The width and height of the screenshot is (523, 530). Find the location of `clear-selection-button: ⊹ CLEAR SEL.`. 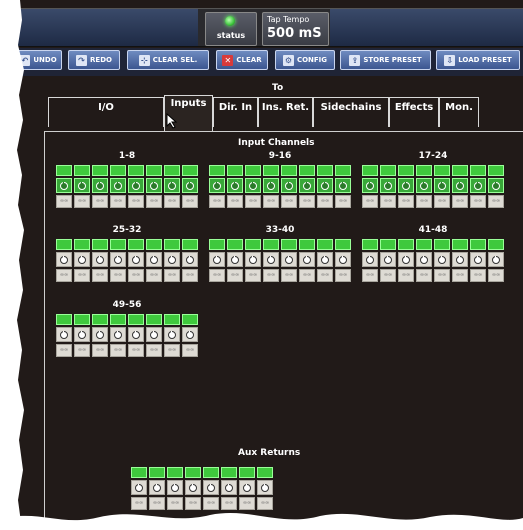

clear-selection-button: ⊹ CLEAR SEL. is located at coordinates (168, 60).